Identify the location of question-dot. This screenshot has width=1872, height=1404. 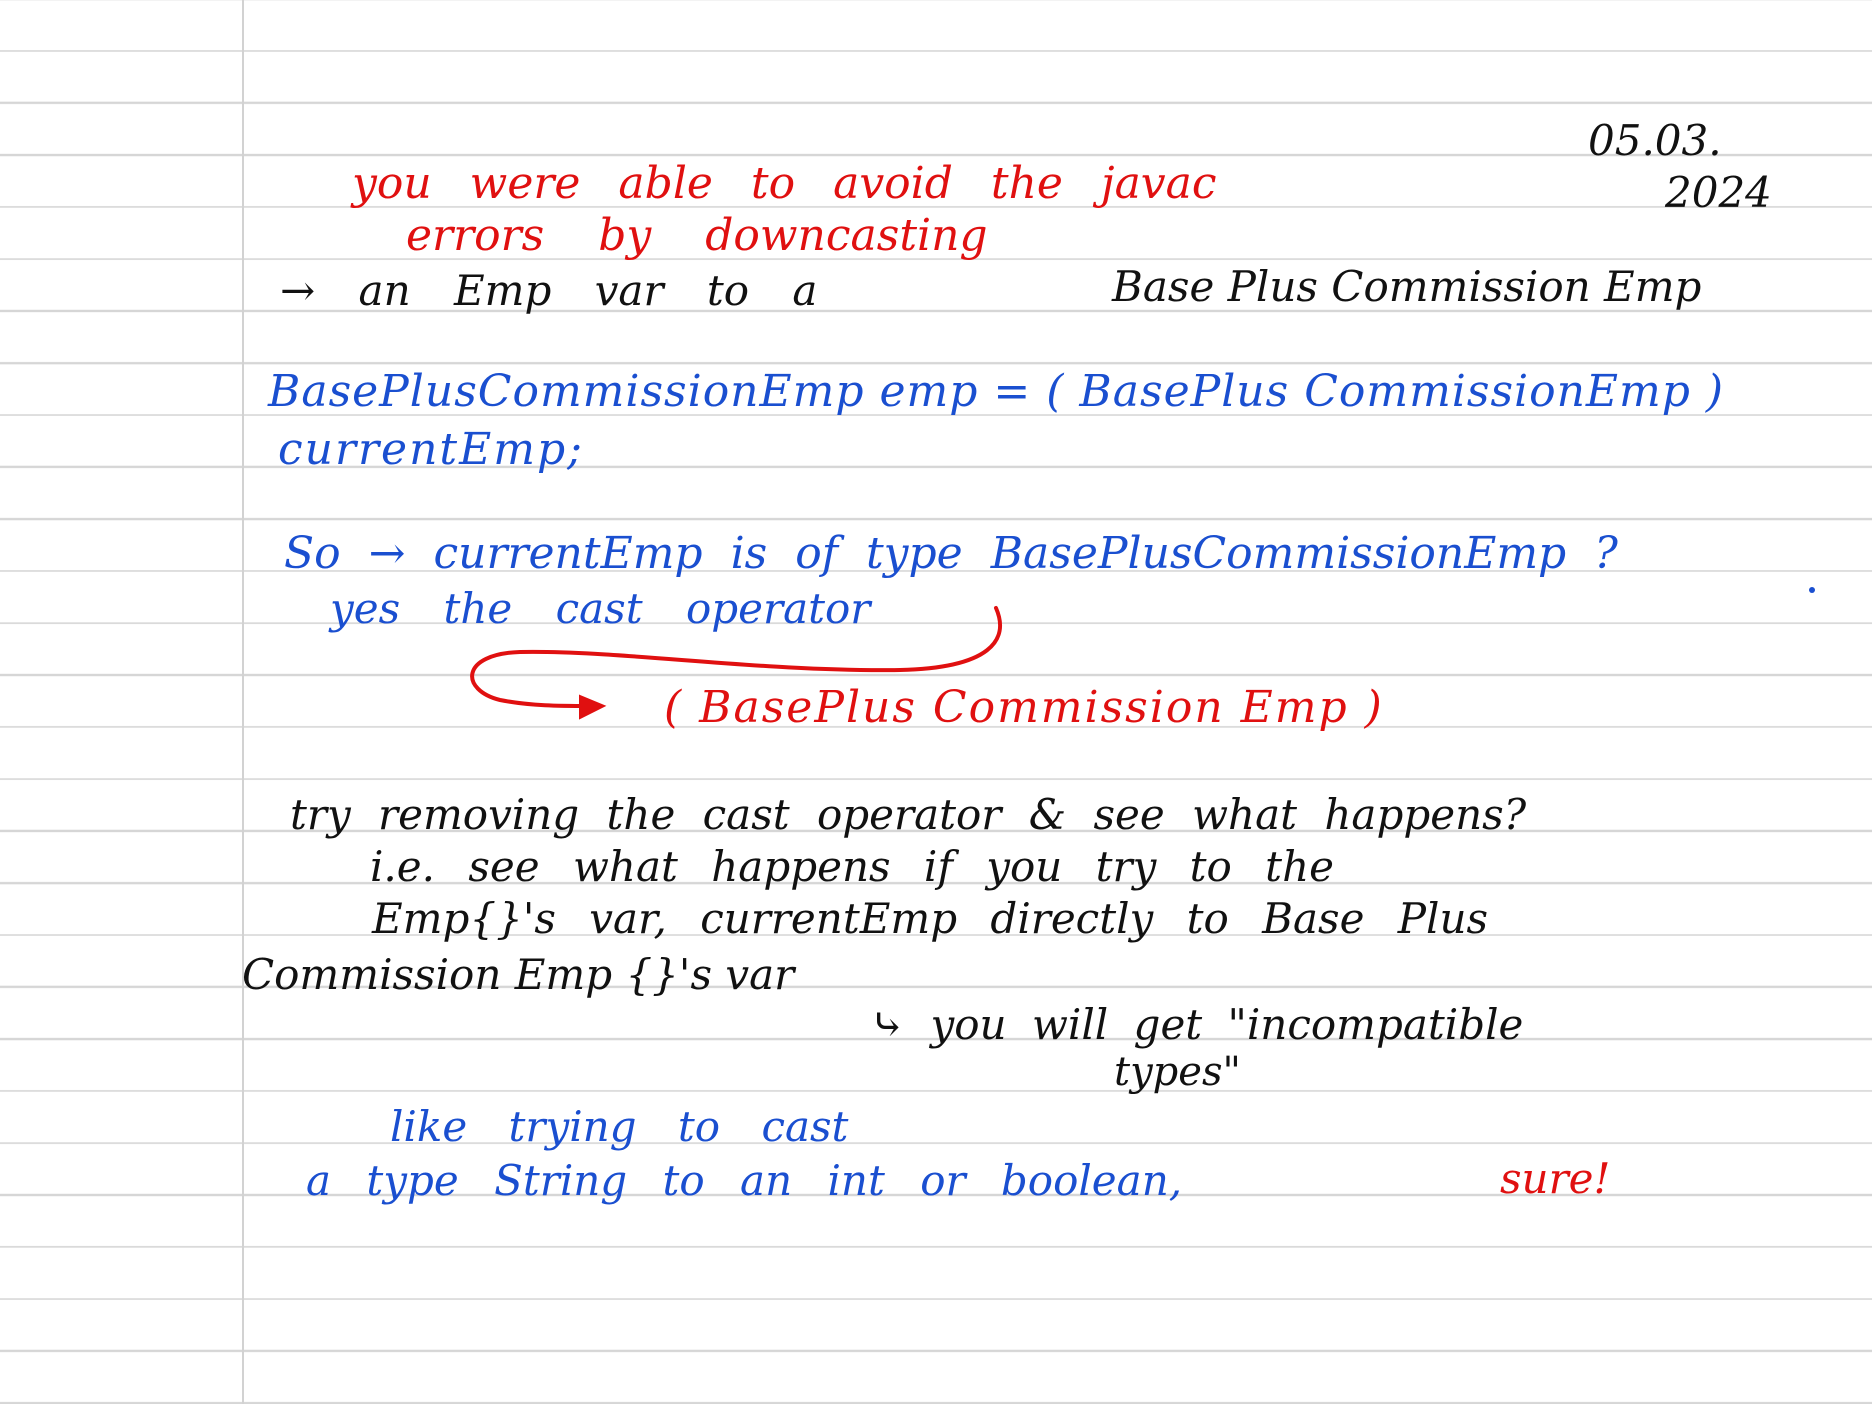
(1812, 590).